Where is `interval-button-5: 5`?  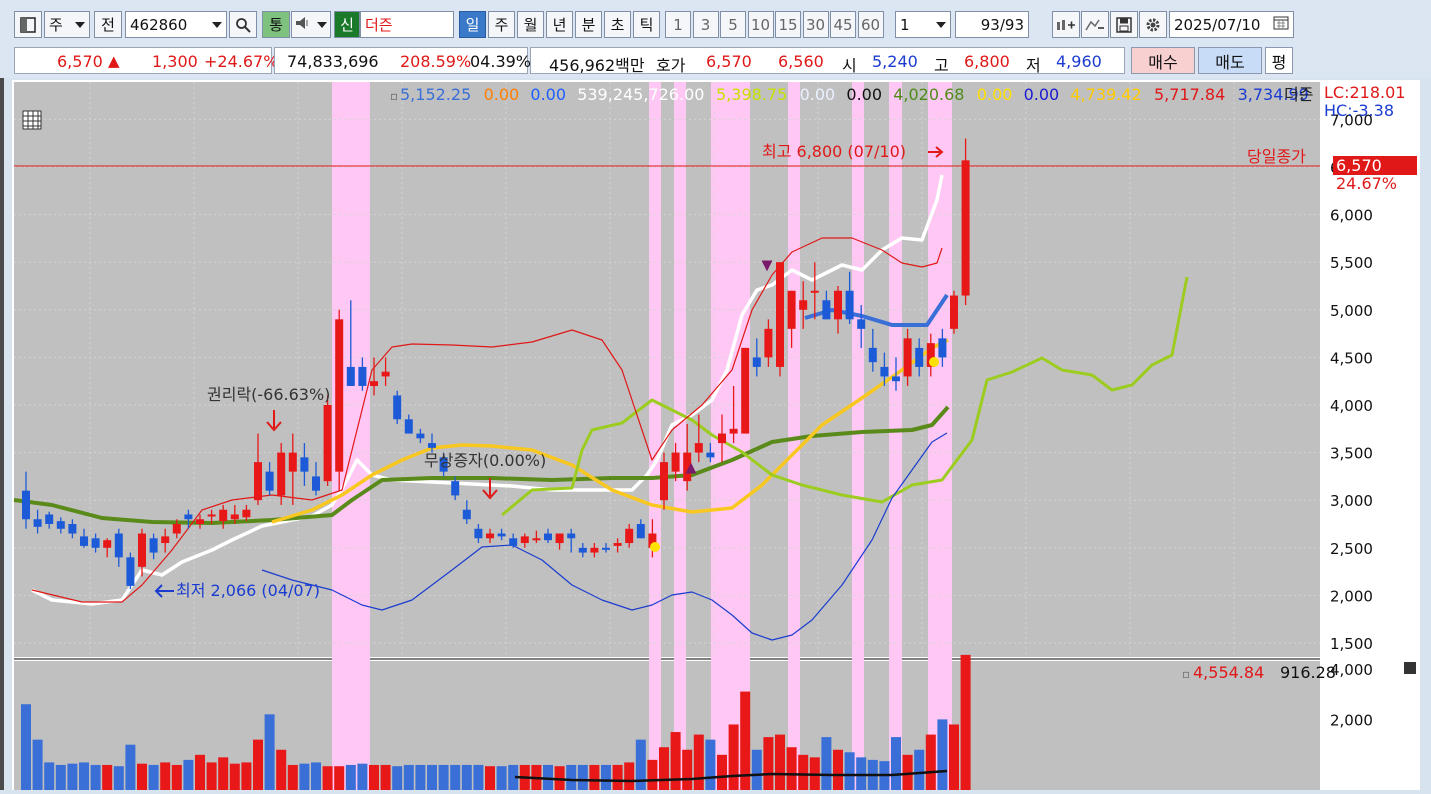 interval-button-5: 5 is located at coordinates (733, 24).